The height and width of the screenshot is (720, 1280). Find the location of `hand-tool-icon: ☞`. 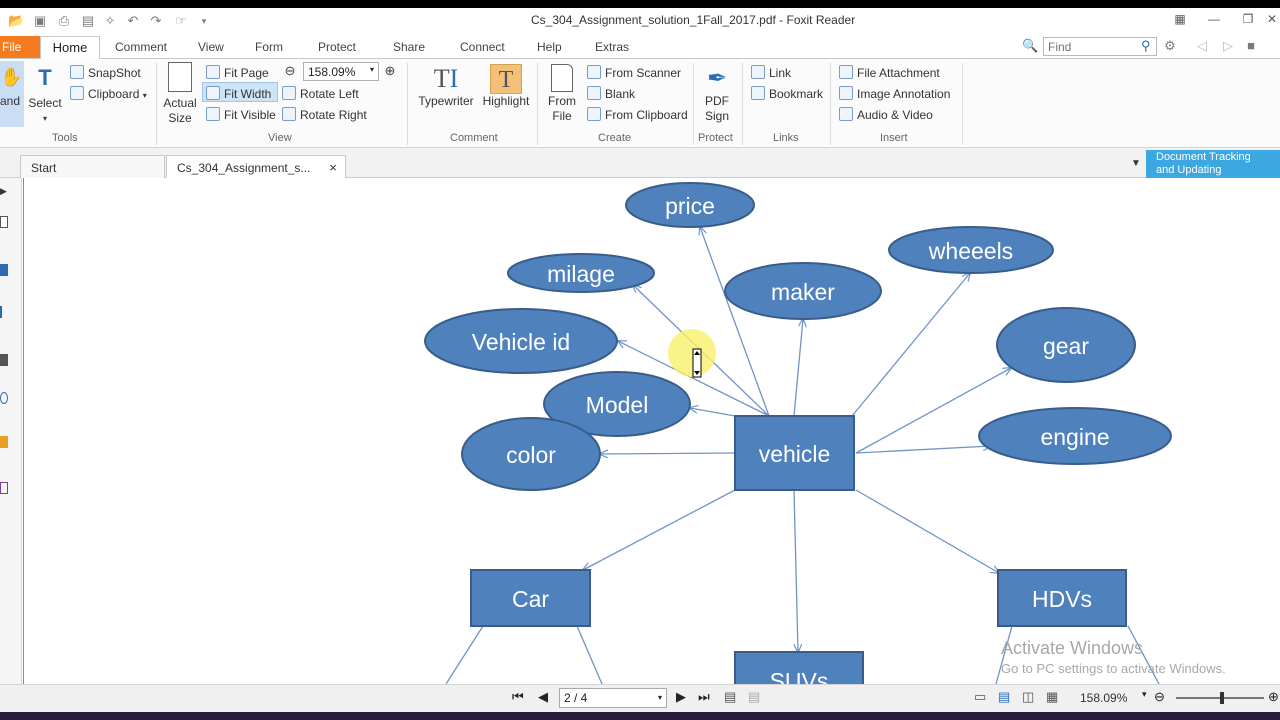

hand-tool-icon: ☞ is located at coordinates (181, 21).